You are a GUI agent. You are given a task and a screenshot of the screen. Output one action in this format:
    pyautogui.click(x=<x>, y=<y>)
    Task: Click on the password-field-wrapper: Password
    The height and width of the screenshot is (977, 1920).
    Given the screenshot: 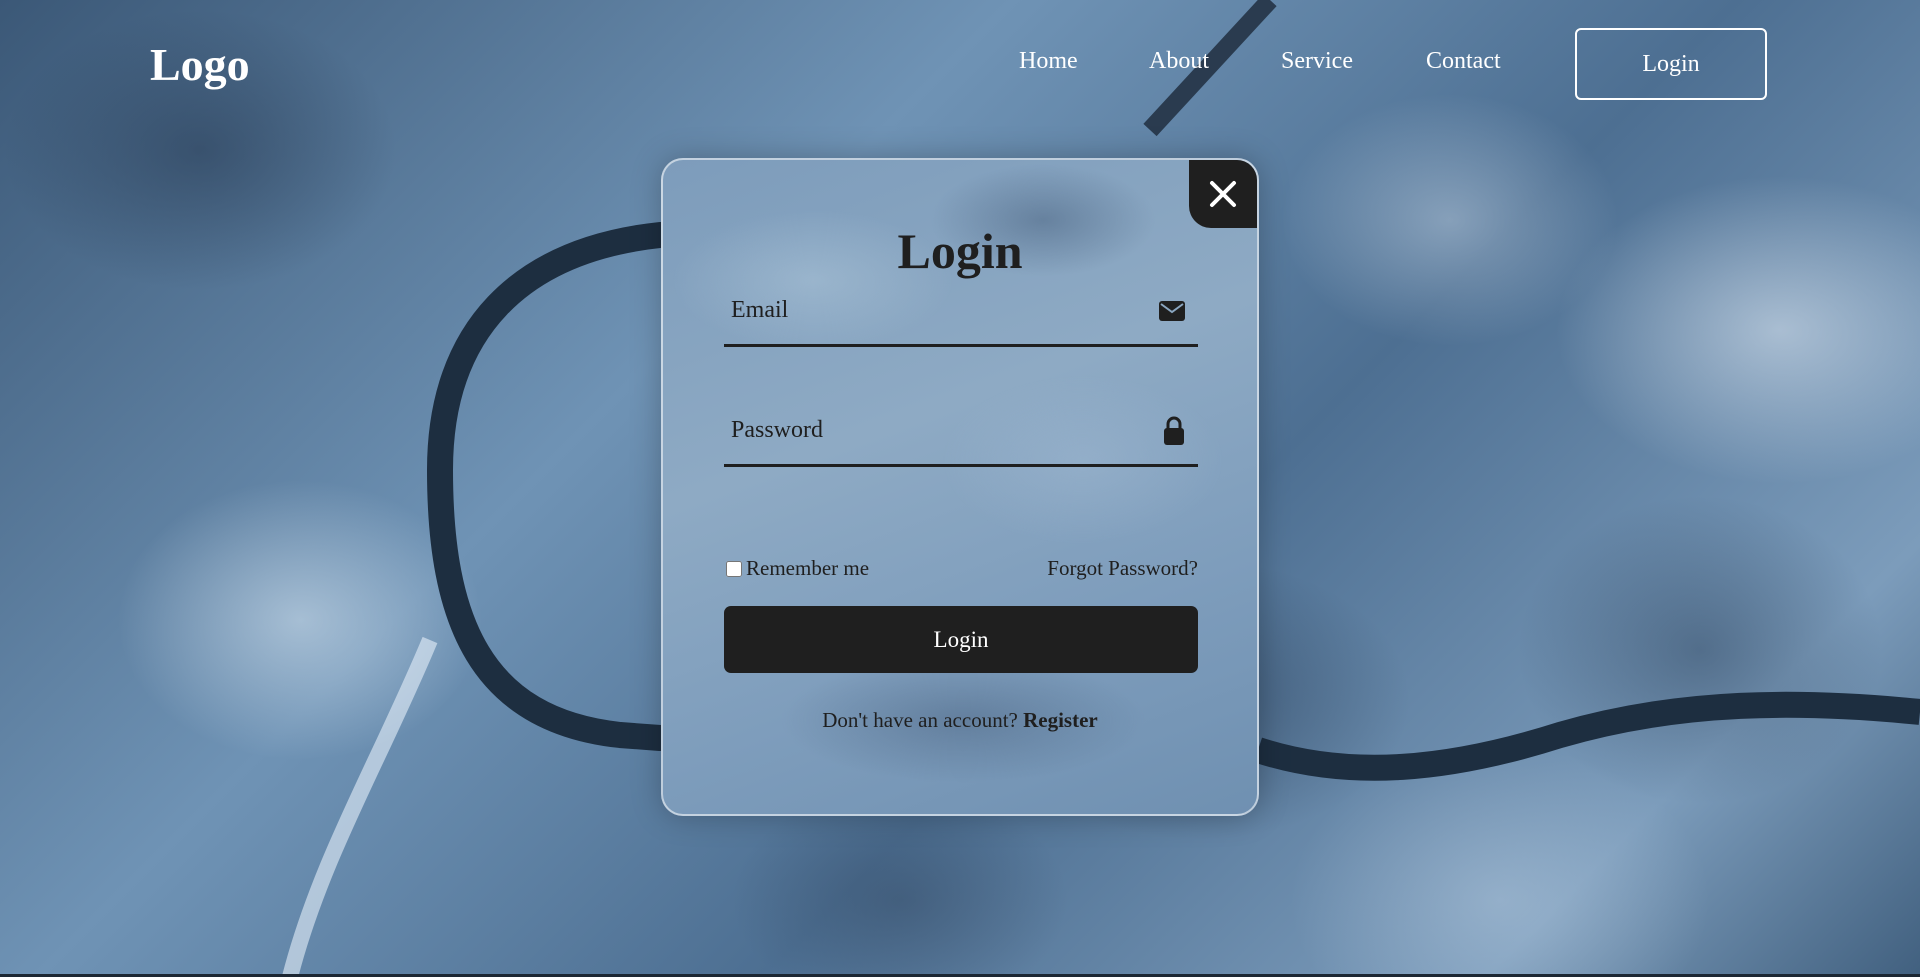 What is the action you would take?
    pyautogui.click(x=961, y=433)
    